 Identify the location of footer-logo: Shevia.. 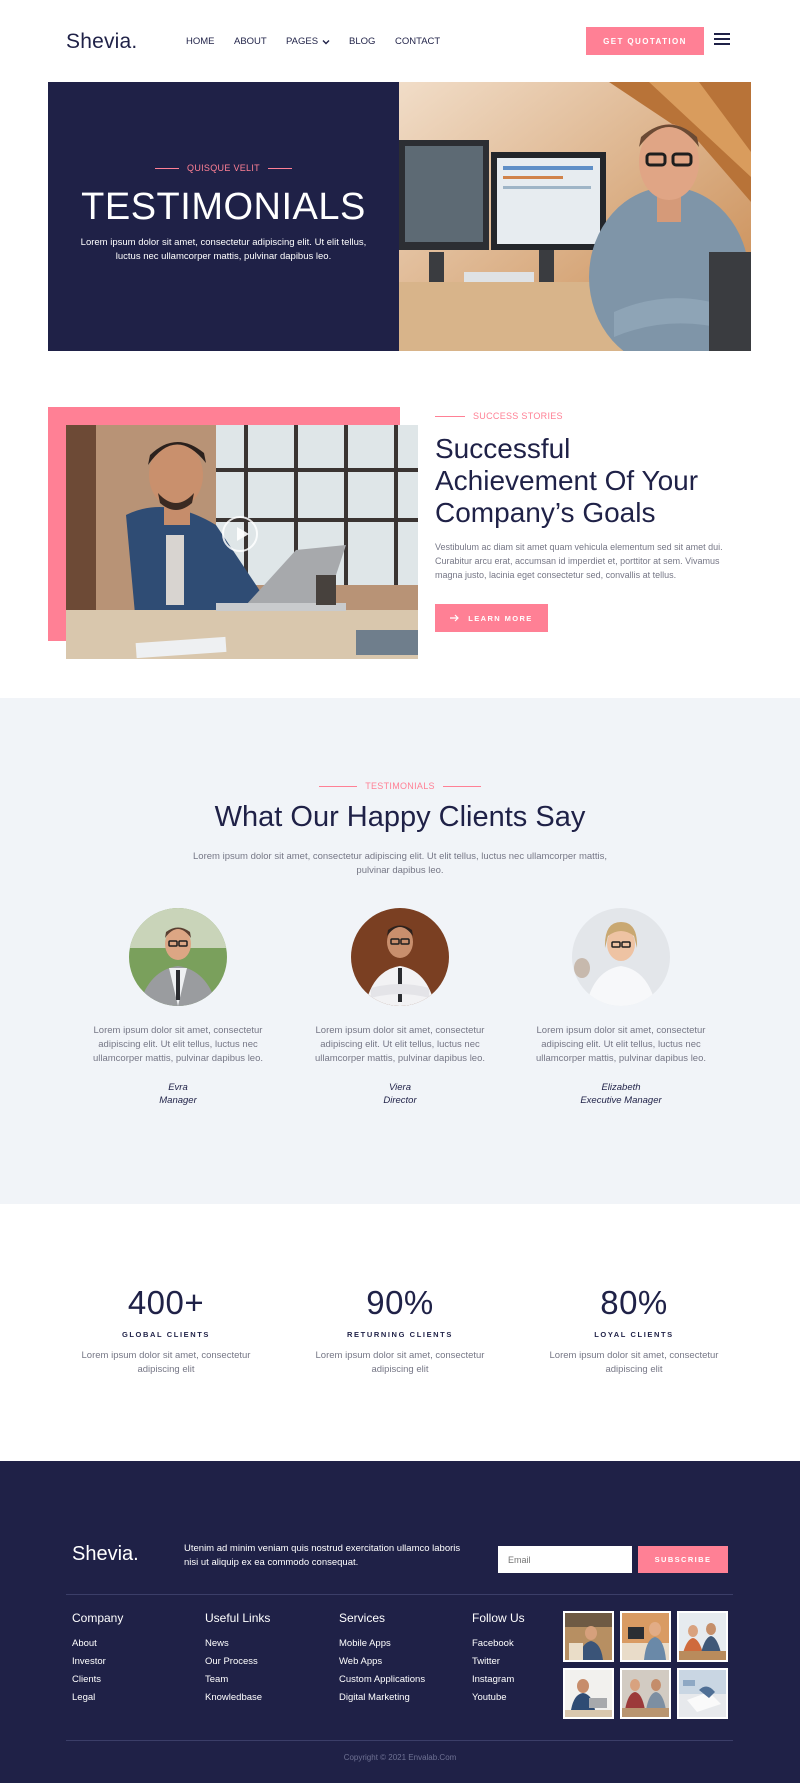
(105, 1554).